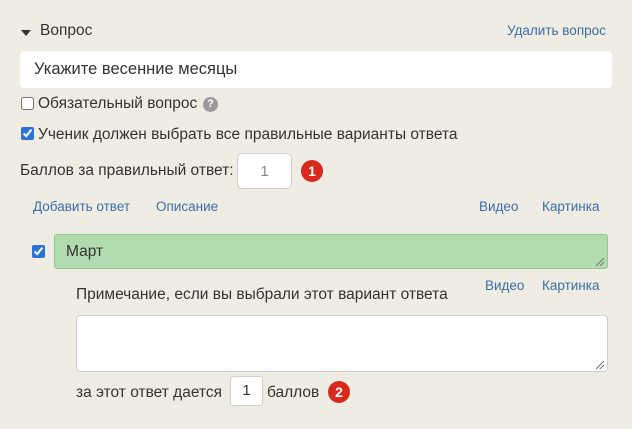 This screenshot has height=429, width=632. What do you see at coordinates (127, 170) in the screenshot?
I see `points-label: Баллов за правильный ответ:` at bounding box center [127, 170].